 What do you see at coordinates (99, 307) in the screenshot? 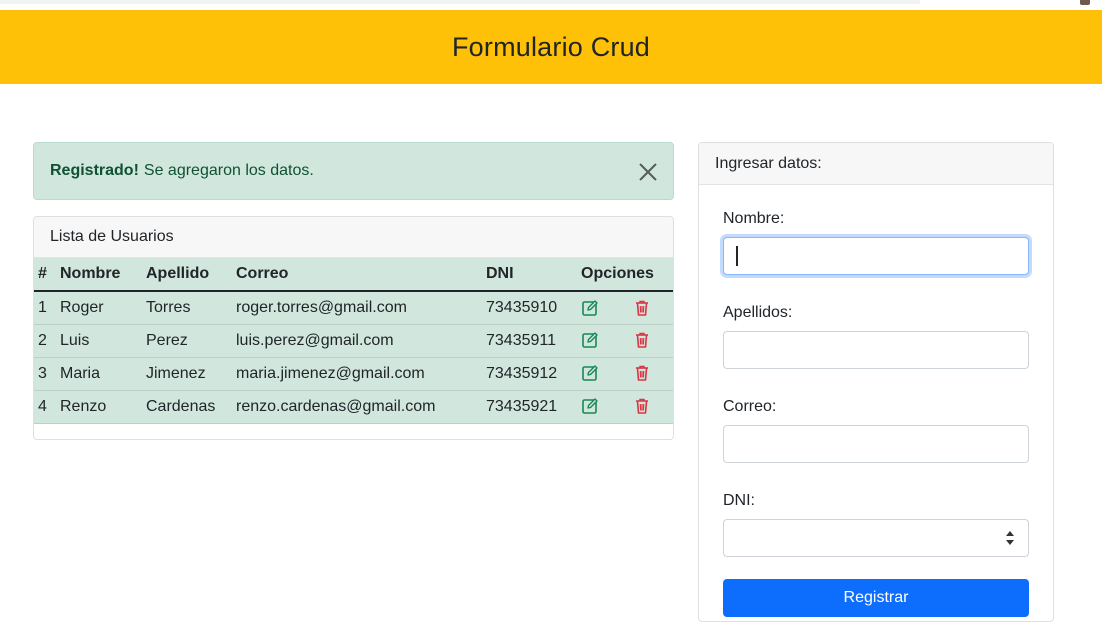
I see `cell-nombre: Roger` at bounding box center [99, 307].